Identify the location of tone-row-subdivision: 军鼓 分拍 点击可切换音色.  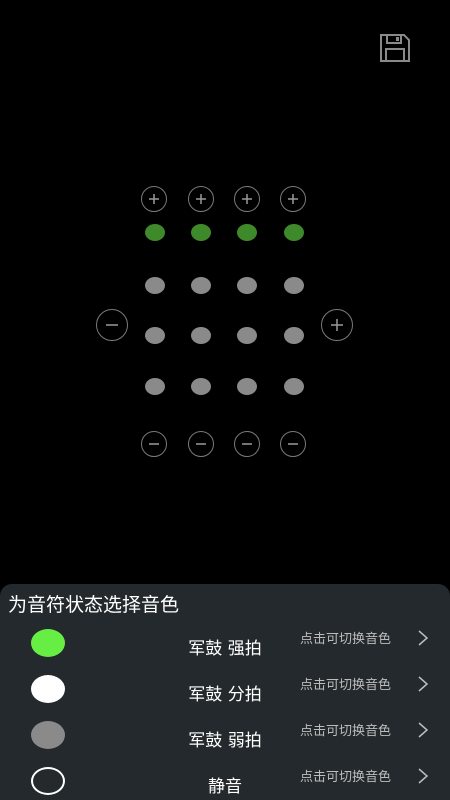
(225, 690).